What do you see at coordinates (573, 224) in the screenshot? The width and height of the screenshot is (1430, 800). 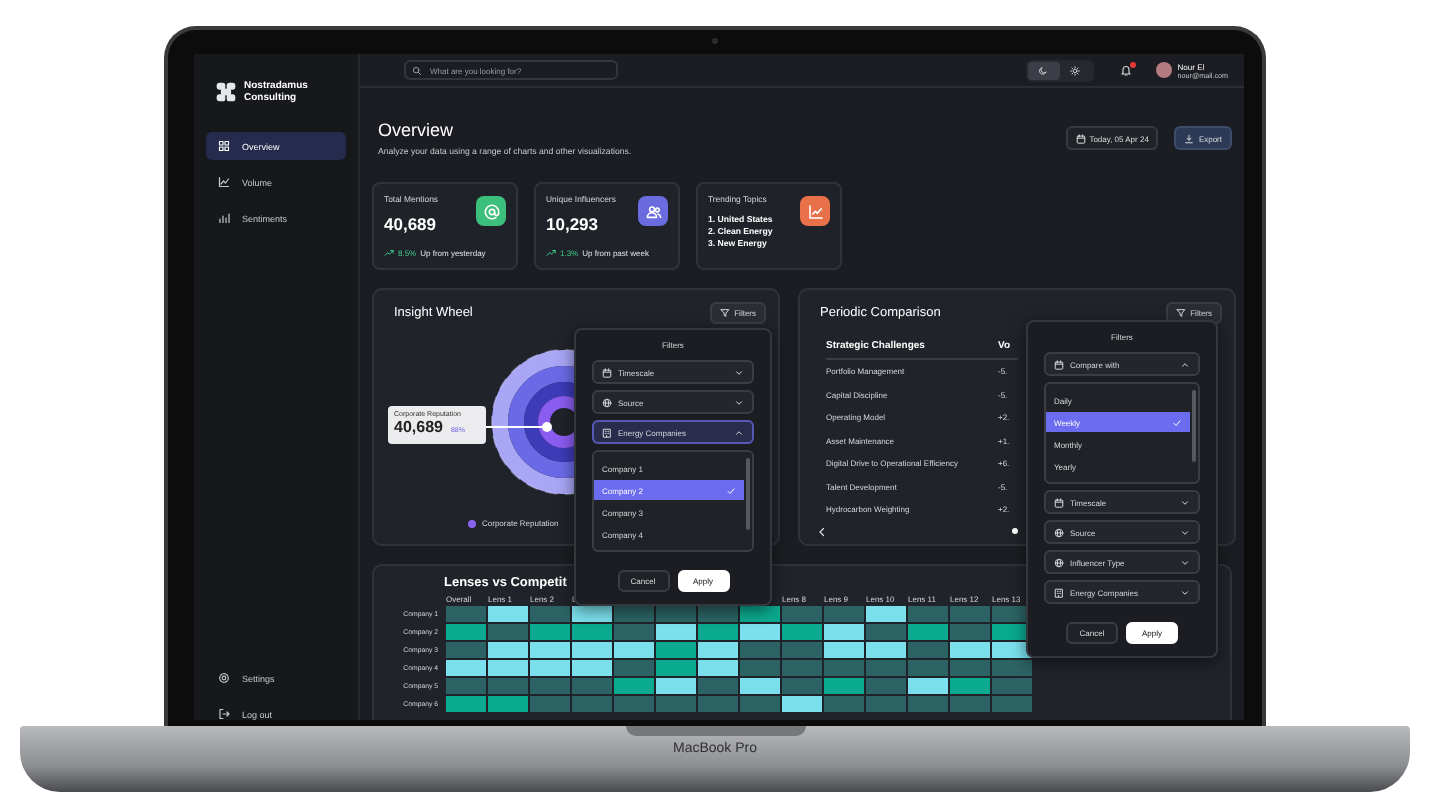 I see `card-value: 10,293` at bounding box center [573, 224].